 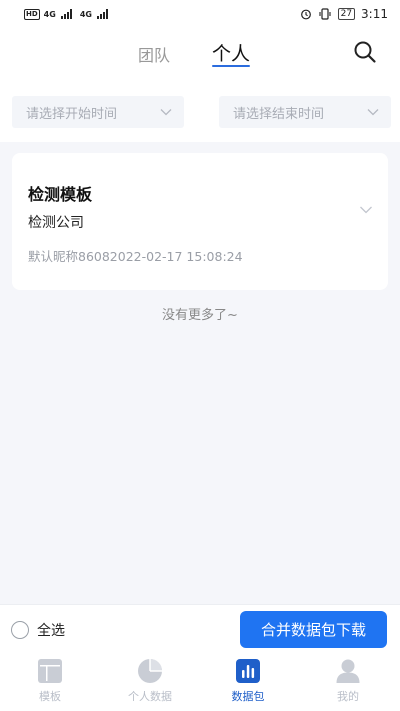 What do you see at coordinates (305, 14) in the screenshot?
I see `alarm-icon` at bounding box center [305, 14].